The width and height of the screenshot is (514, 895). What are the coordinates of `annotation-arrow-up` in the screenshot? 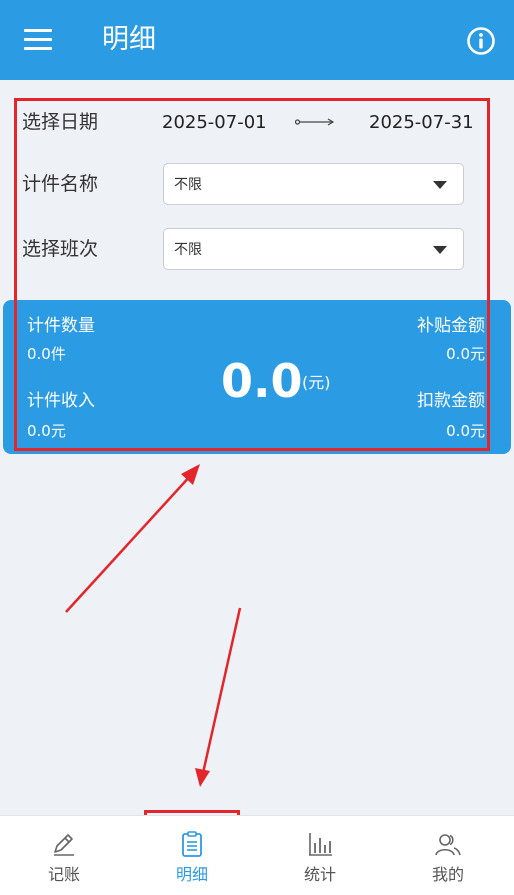 It's located at (129, 543).